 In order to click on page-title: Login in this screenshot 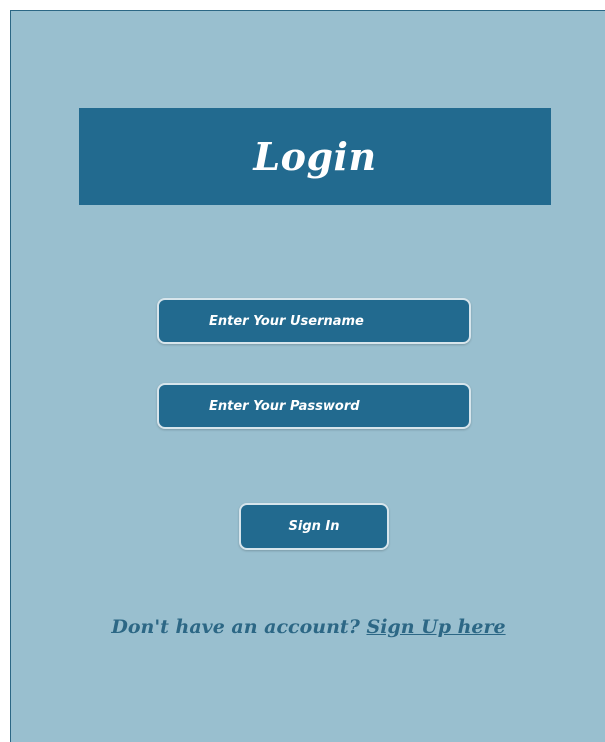, I will do `click(315, 156)`.